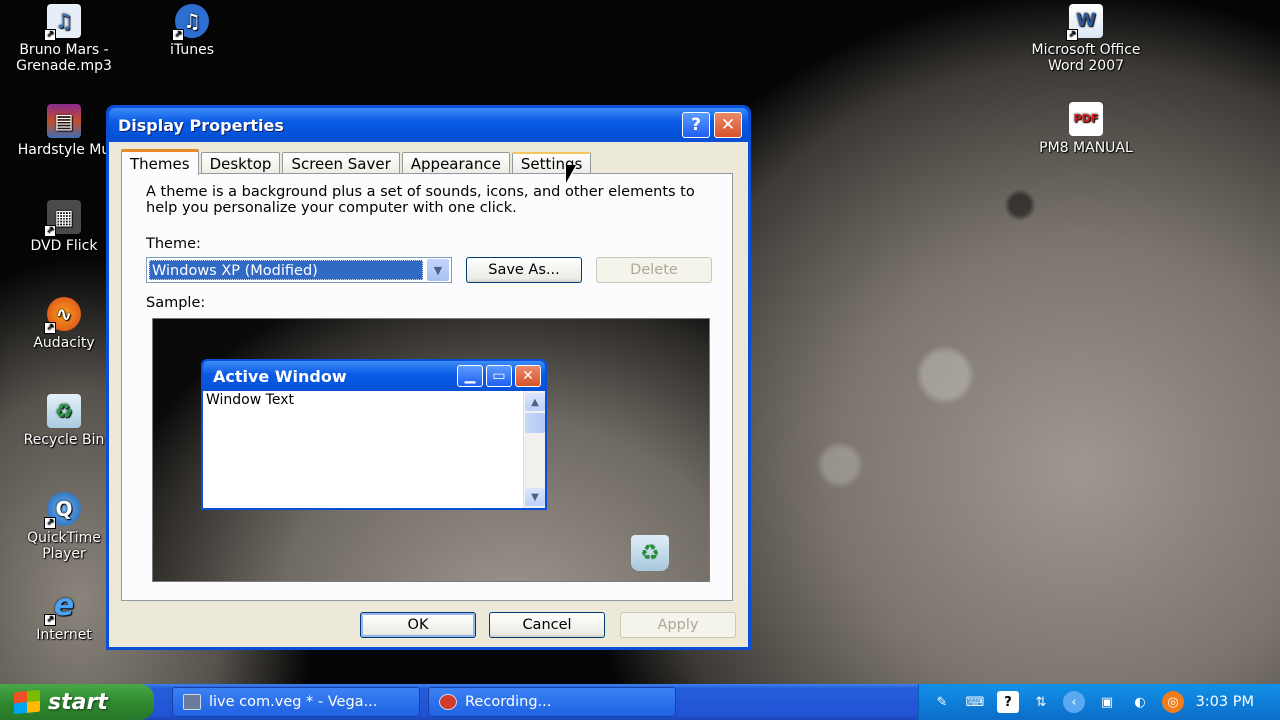  What do you see at coordinates (62, 607) in the screenshot?
I see `internet-explorer-icon: e ↗` at bounding box center [62, 607].